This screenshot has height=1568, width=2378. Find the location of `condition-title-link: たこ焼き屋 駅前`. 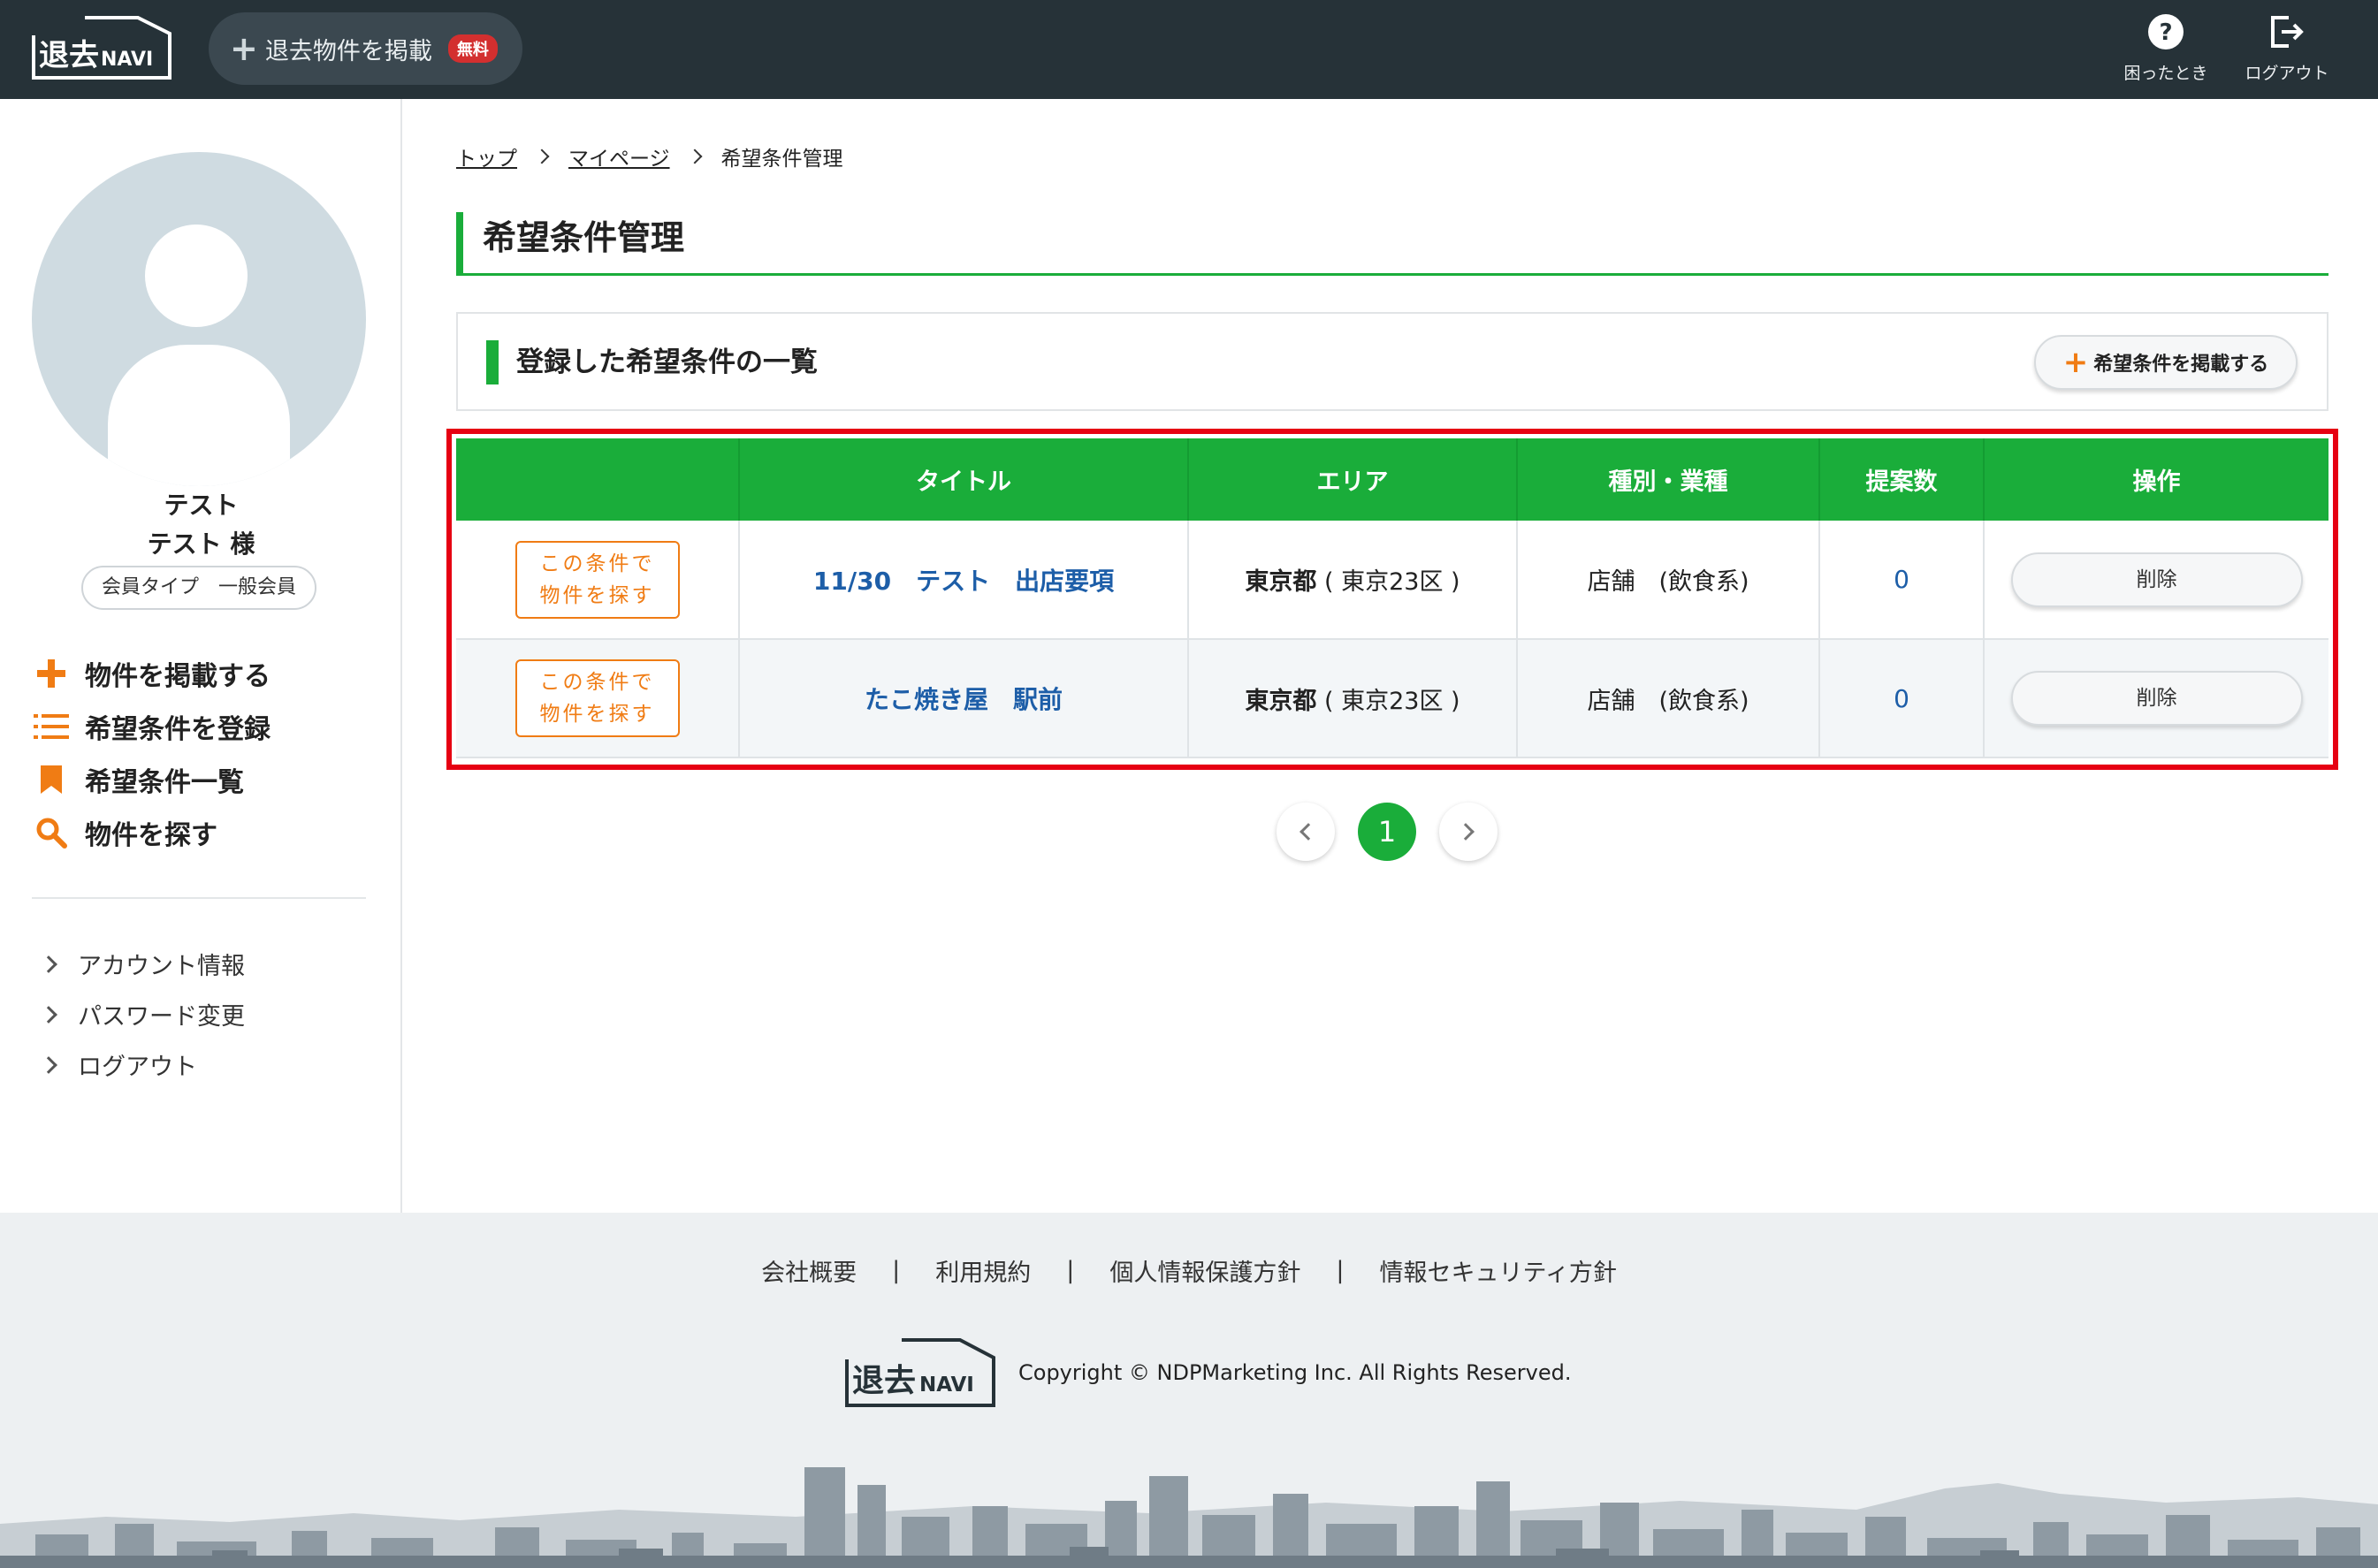

condition-title-link: たこ焼き屋 駅前 is located at coordinates (964, 699).